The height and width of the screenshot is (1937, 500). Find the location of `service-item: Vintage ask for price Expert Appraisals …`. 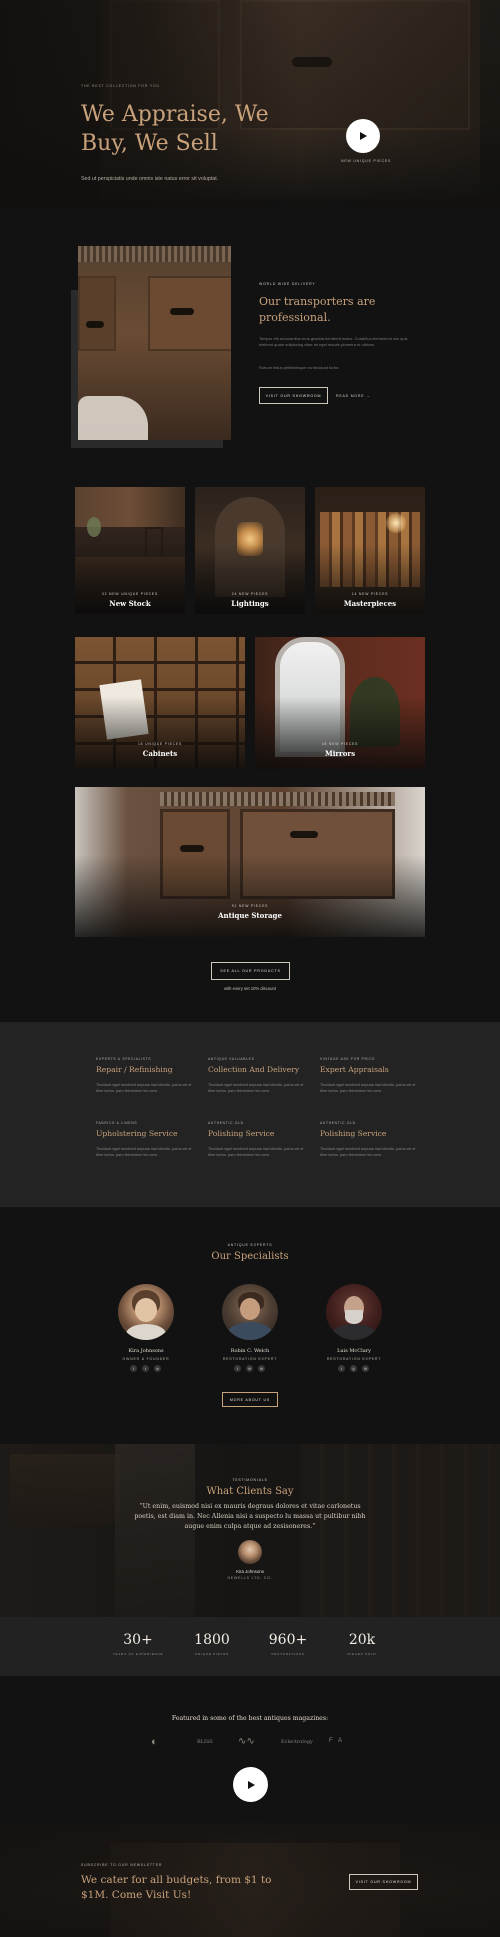

service-item: Vintage ask for price Expert Appraisals … is located at coordinates (370, 1075).